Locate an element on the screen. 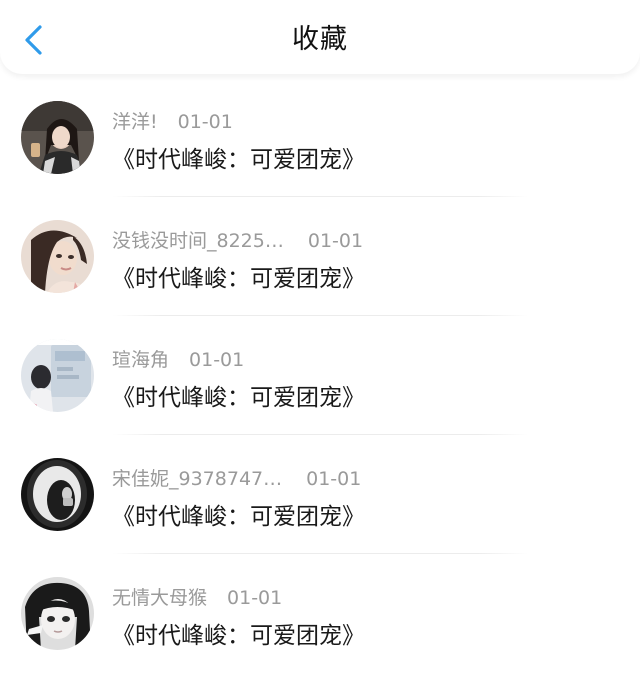  page-title: 收藏 is located at coordinates (320, 39).